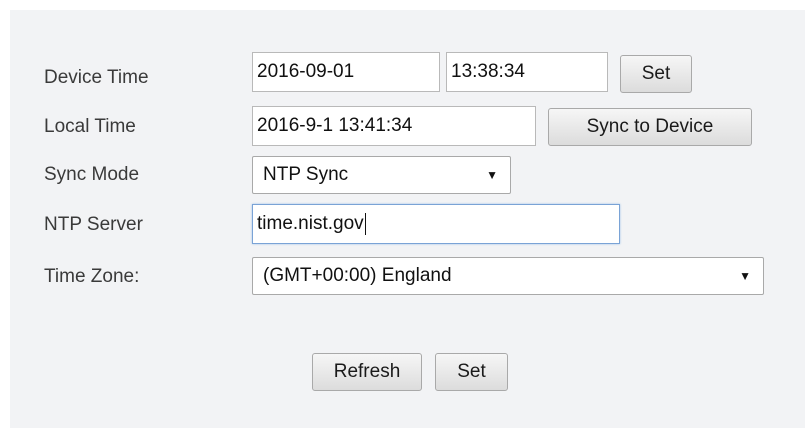  Describe the element at coordinates (90, 126) in the screenshot. I see `local-time-label: Local Time` at that location.